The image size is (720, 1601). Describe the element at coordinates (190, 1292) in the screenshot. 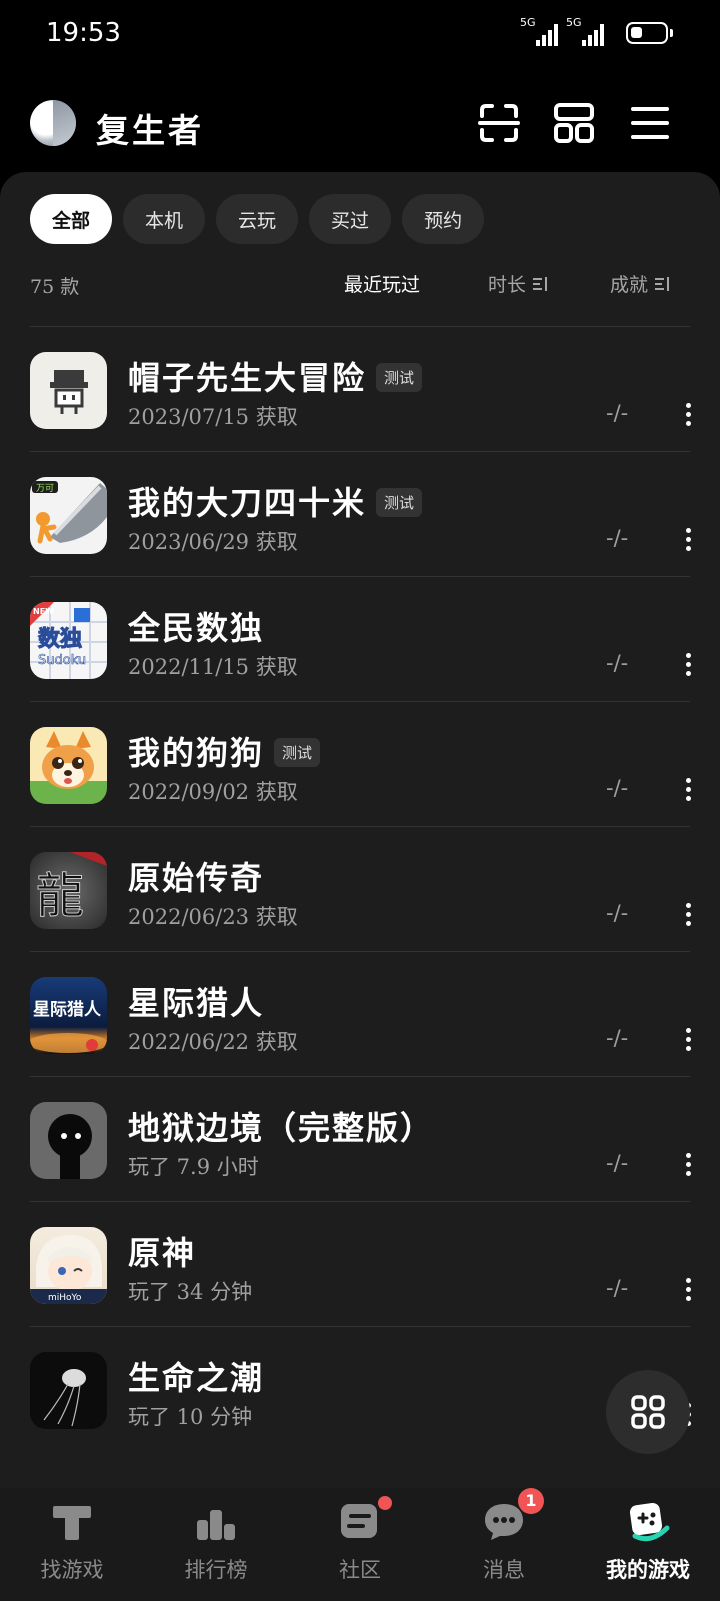

I see `game-subtitle: 玩了 34 分钟` at that location.